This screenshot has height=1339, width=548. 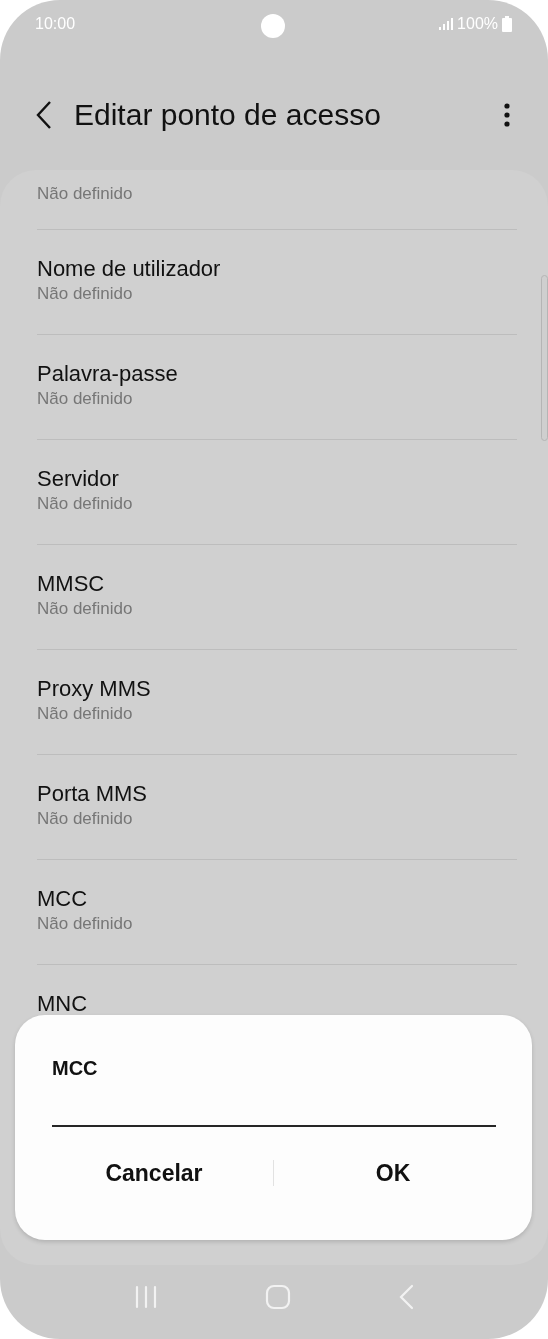 I want to click on dialog-button: Cancelar, so click(x=154, y=1173).